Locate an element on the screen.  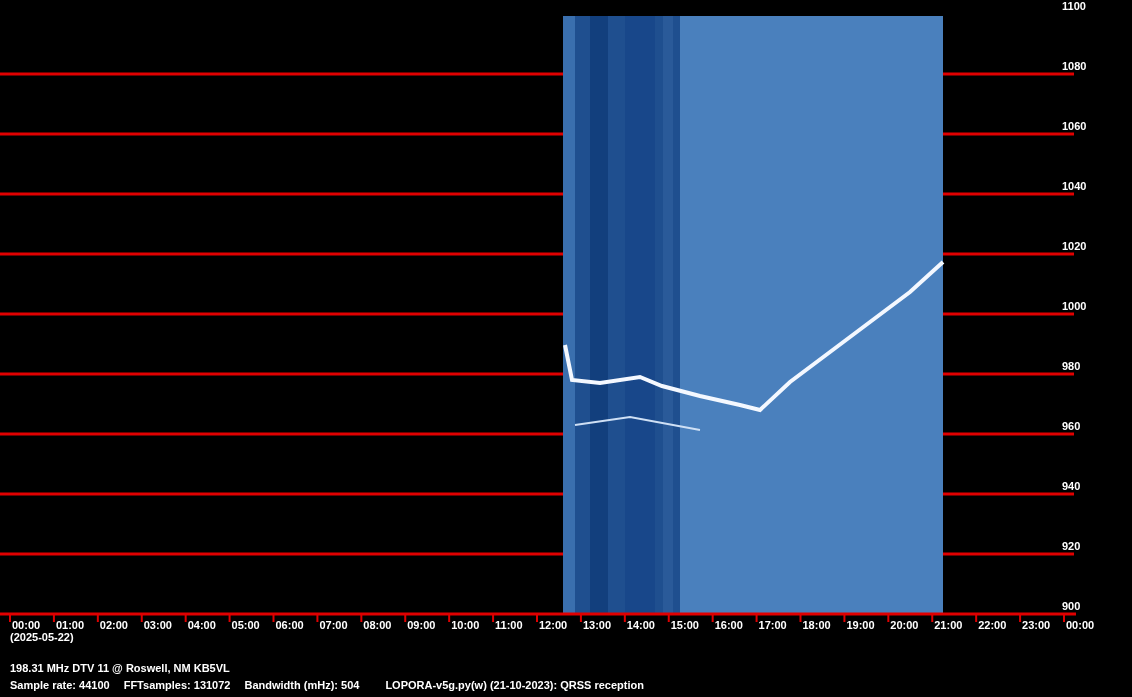
time-tick-label: 12:00 is located at coordinates (553, 625).